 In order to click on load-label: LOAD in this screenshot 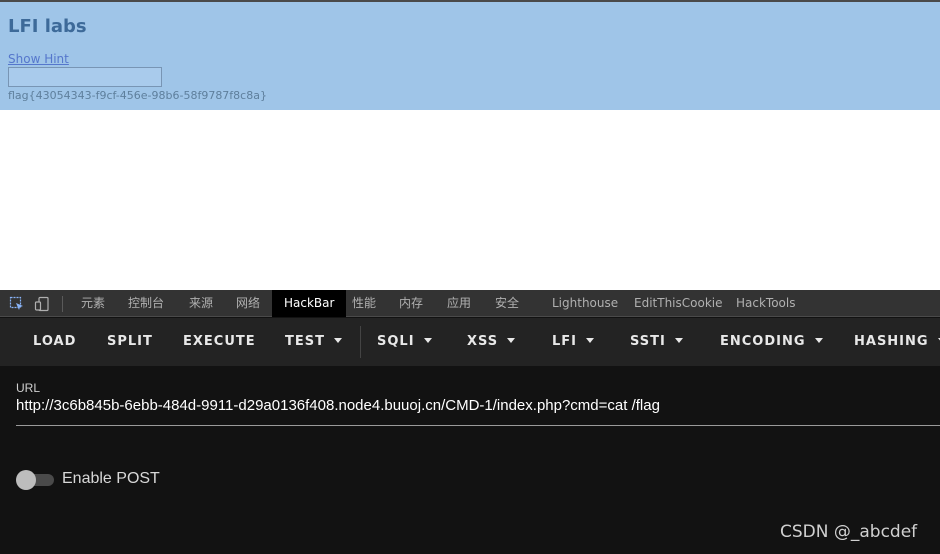, I will do `click(55, 341)`.